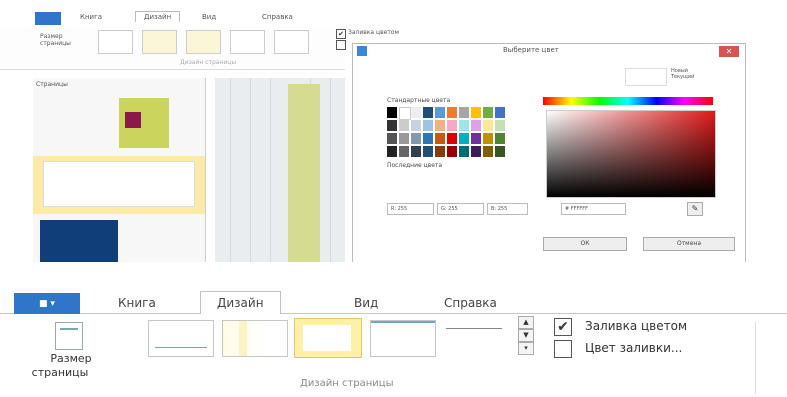 The height and width of the screenshot is (397, 787). I want to click on design-gallery-scroller: ▲ ▼ ▾, so click(526, 336).